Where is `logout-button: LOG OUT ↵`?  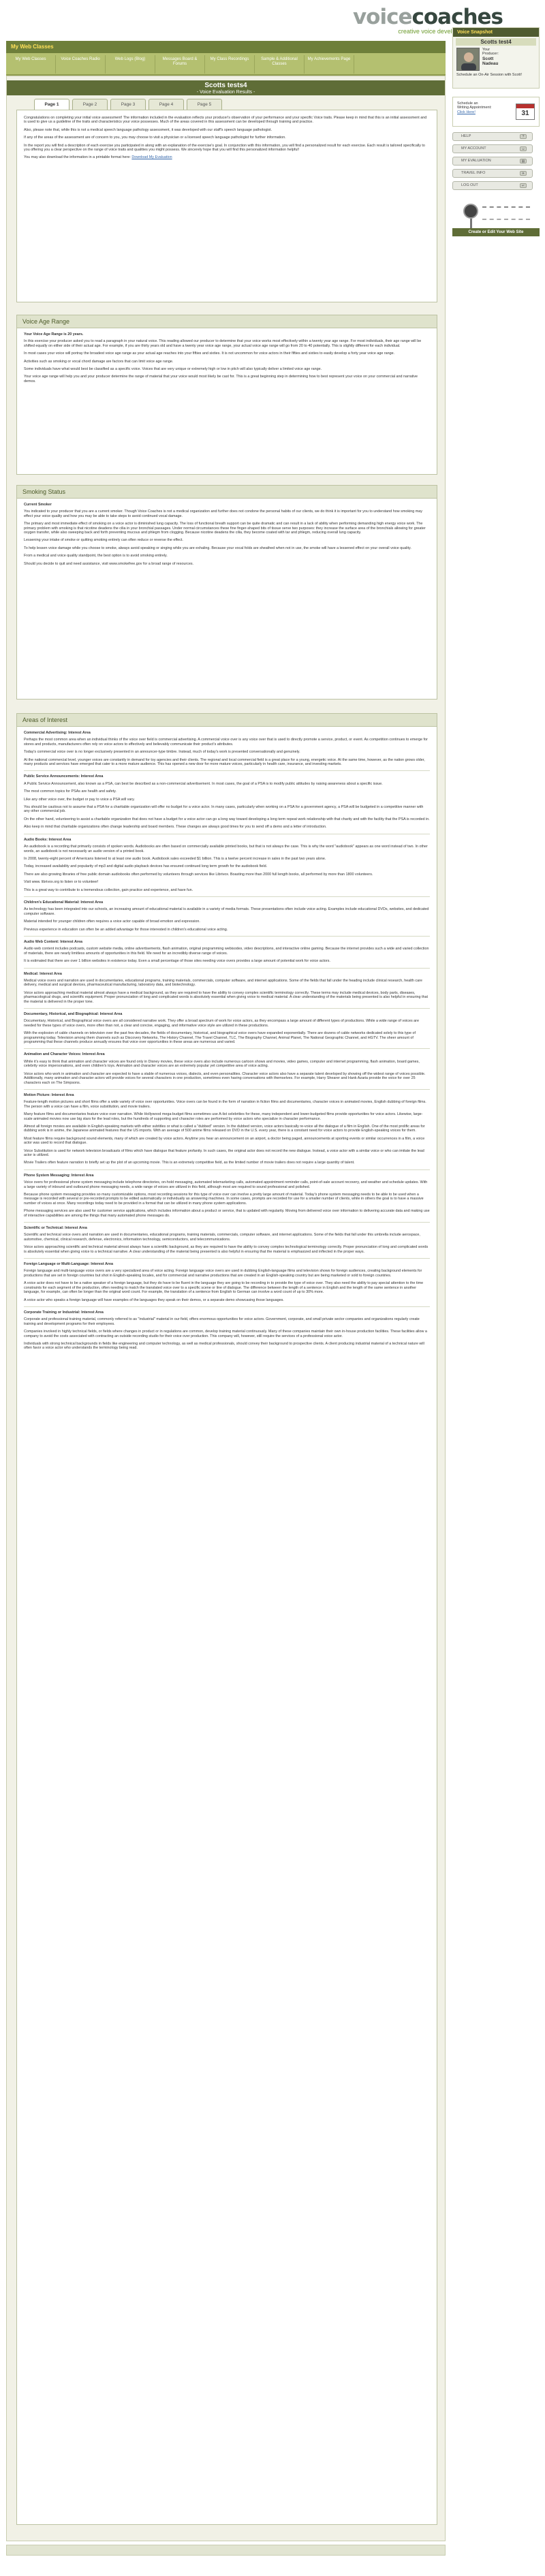
logout-button: LOG OUT ↵ is located at coordinates (493, 185).